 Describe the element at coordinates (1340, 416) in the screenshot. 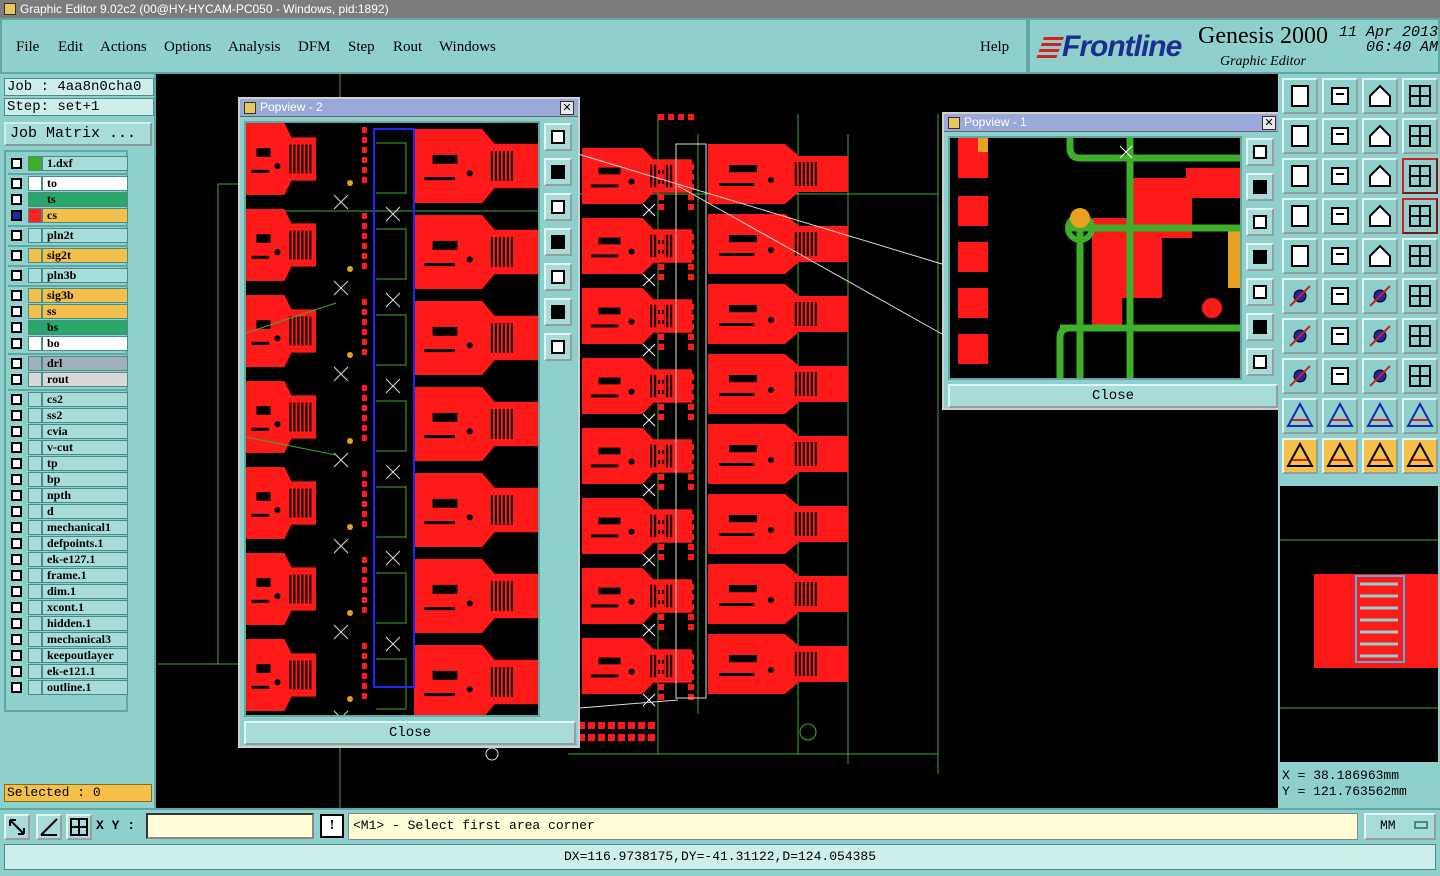

I see `triangle-alt-icon` at that location.